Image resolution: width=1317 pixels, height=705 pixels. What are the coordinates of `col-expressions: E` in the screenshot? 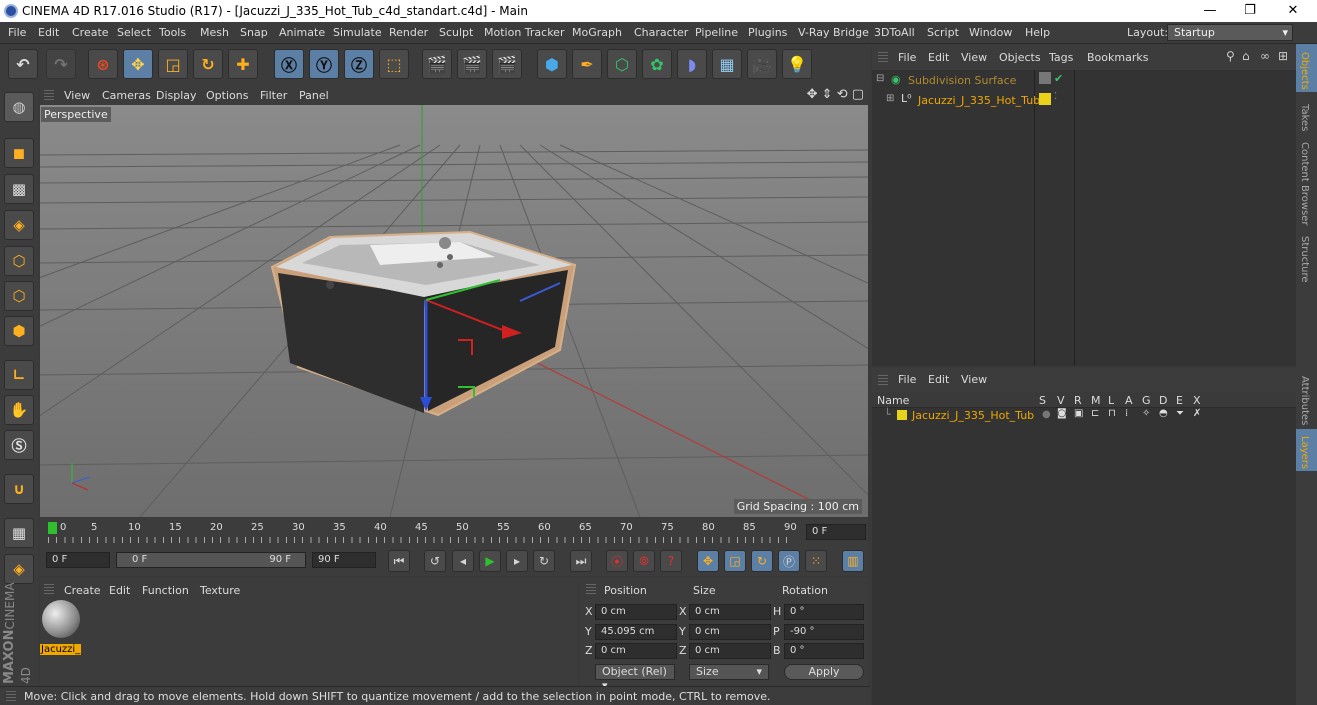 It's located at (1179, 400).